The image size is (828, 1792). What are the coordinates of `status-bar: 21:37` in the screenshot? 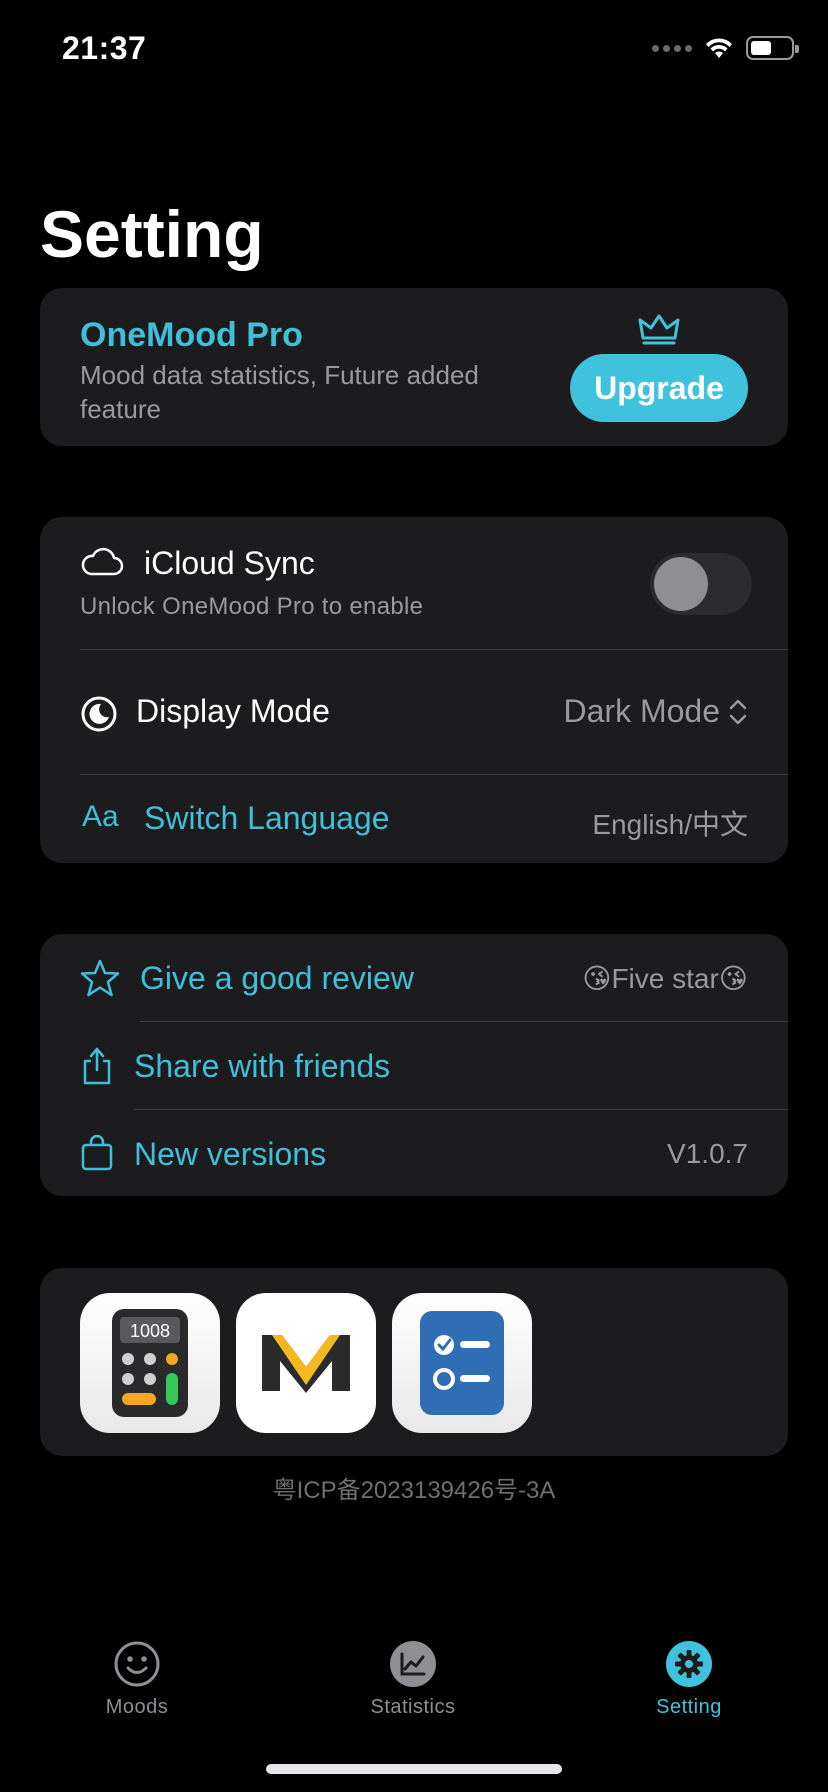 It's located at (414, 50).